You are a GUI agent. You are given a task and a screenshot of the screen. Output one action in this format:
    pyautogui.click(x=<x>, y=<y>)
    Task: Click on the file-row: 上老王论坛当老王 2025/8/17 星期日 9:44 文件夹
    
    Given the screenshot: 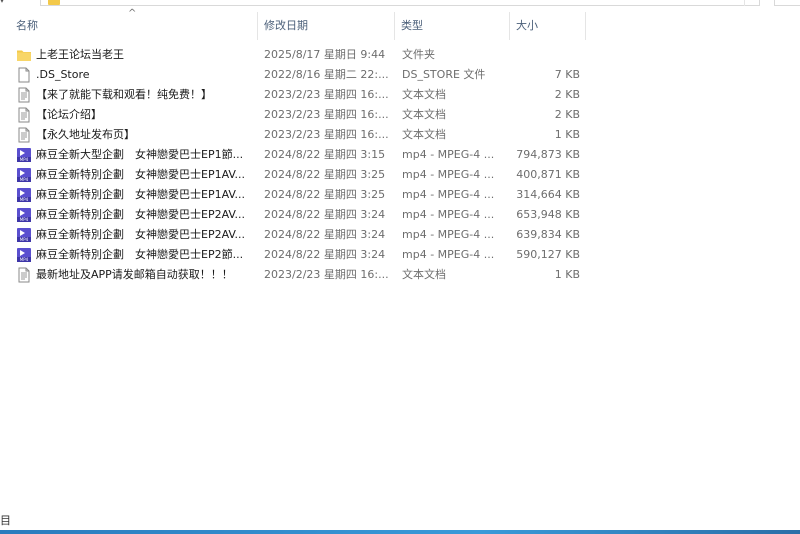 What is the action you would take?
    pyautogui.click(x=400, y=55)
    